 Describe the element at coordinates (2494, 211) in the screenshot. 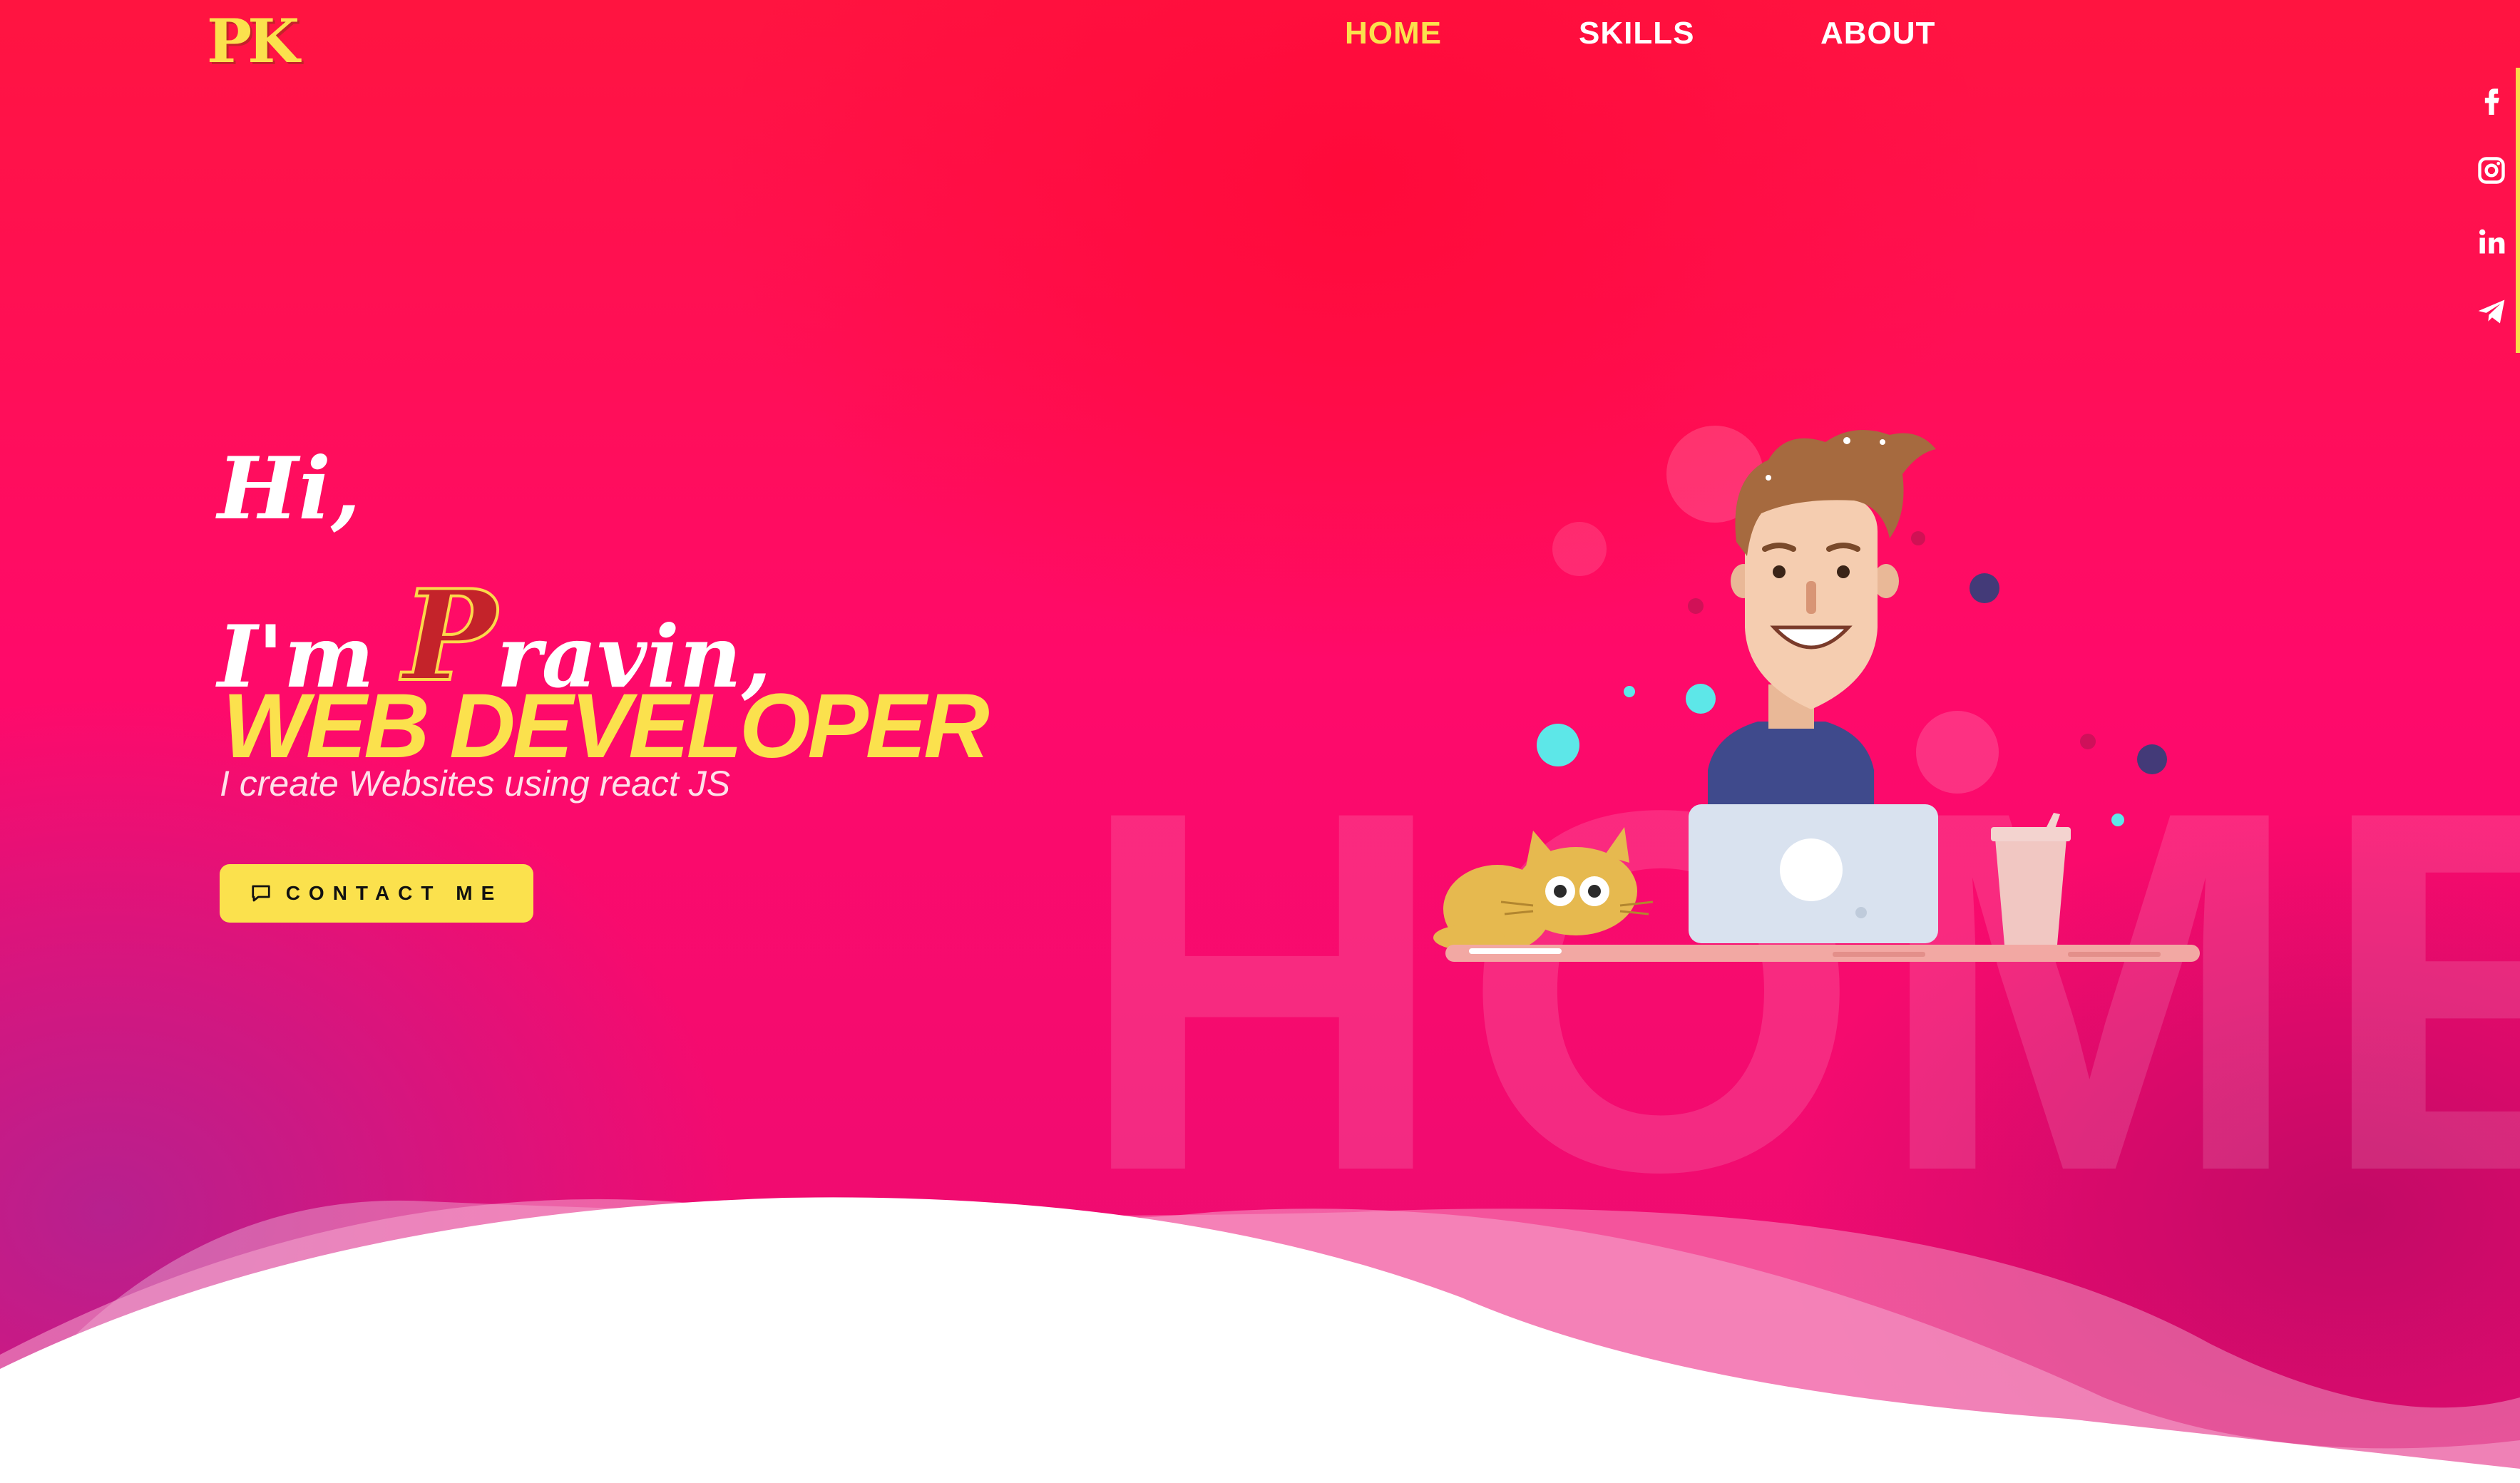

I see `social-bar` at that location.